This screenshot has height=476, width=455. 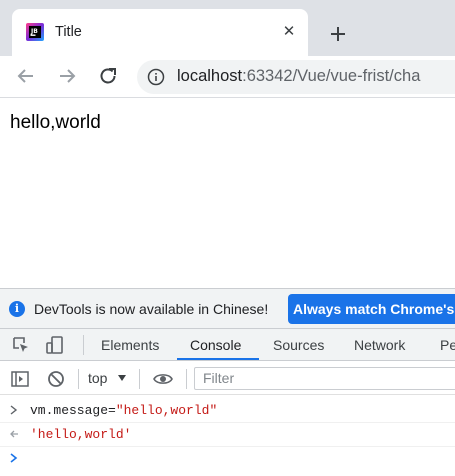 I want to click on tab-network: Network, so click(x=379, y=345).